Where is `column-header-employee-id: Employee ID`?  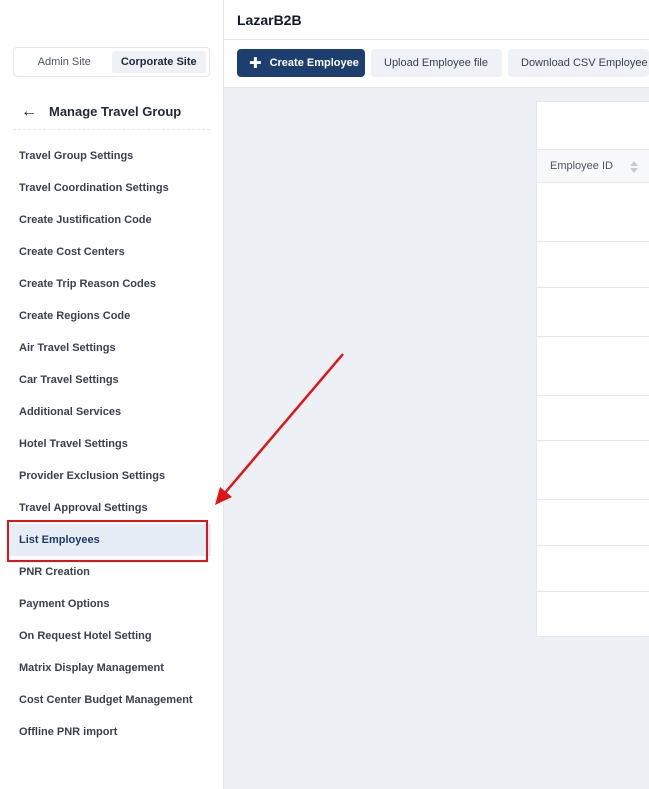 column-header-employee-id: Employee ID is located at coordinates (581, 166).